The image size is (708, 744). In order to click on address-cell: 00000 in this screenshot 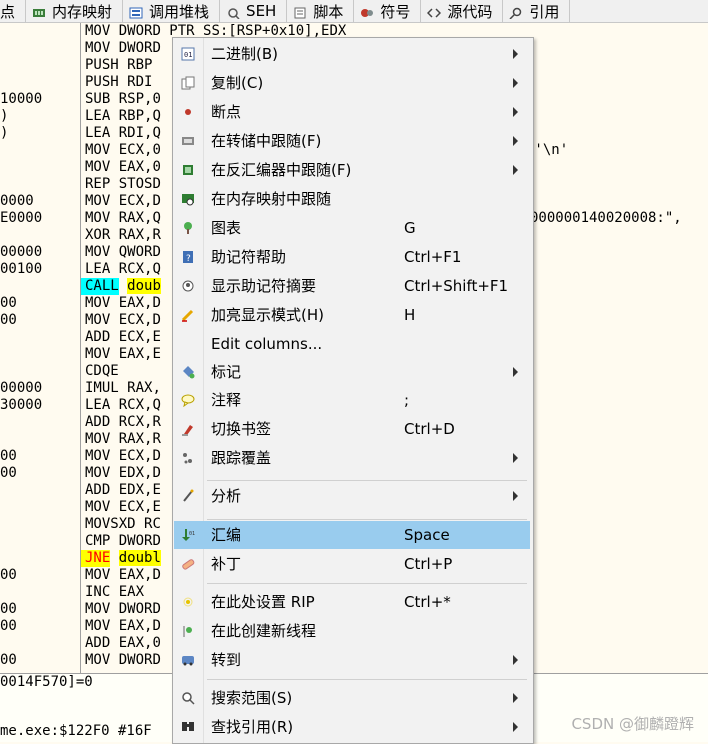, I will do `click(21, 388)`.